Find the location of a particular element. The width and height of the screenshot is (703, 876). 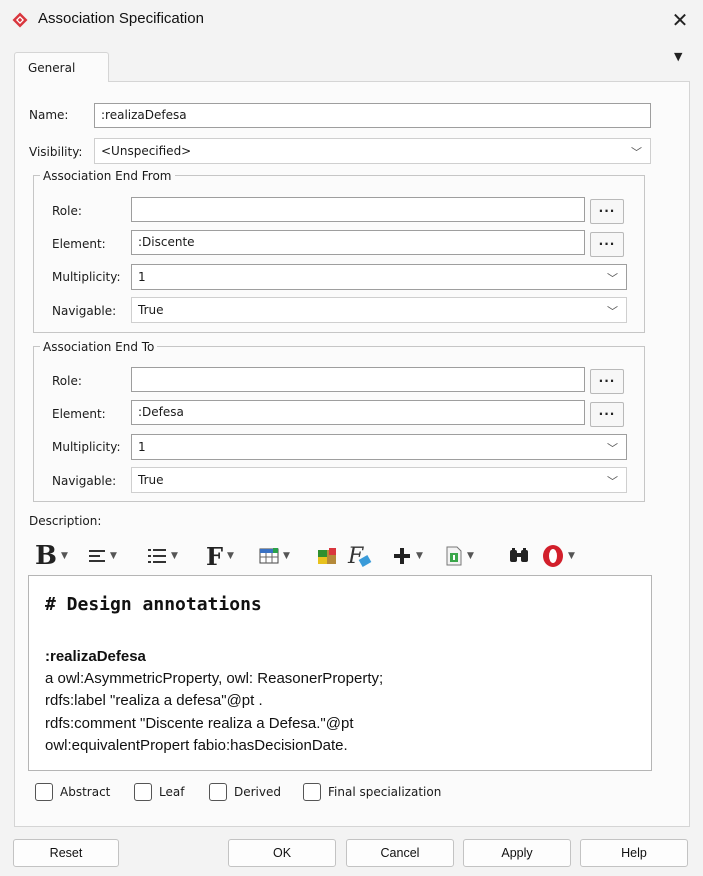

bold-icon: B is located at coordinates (46, 556).